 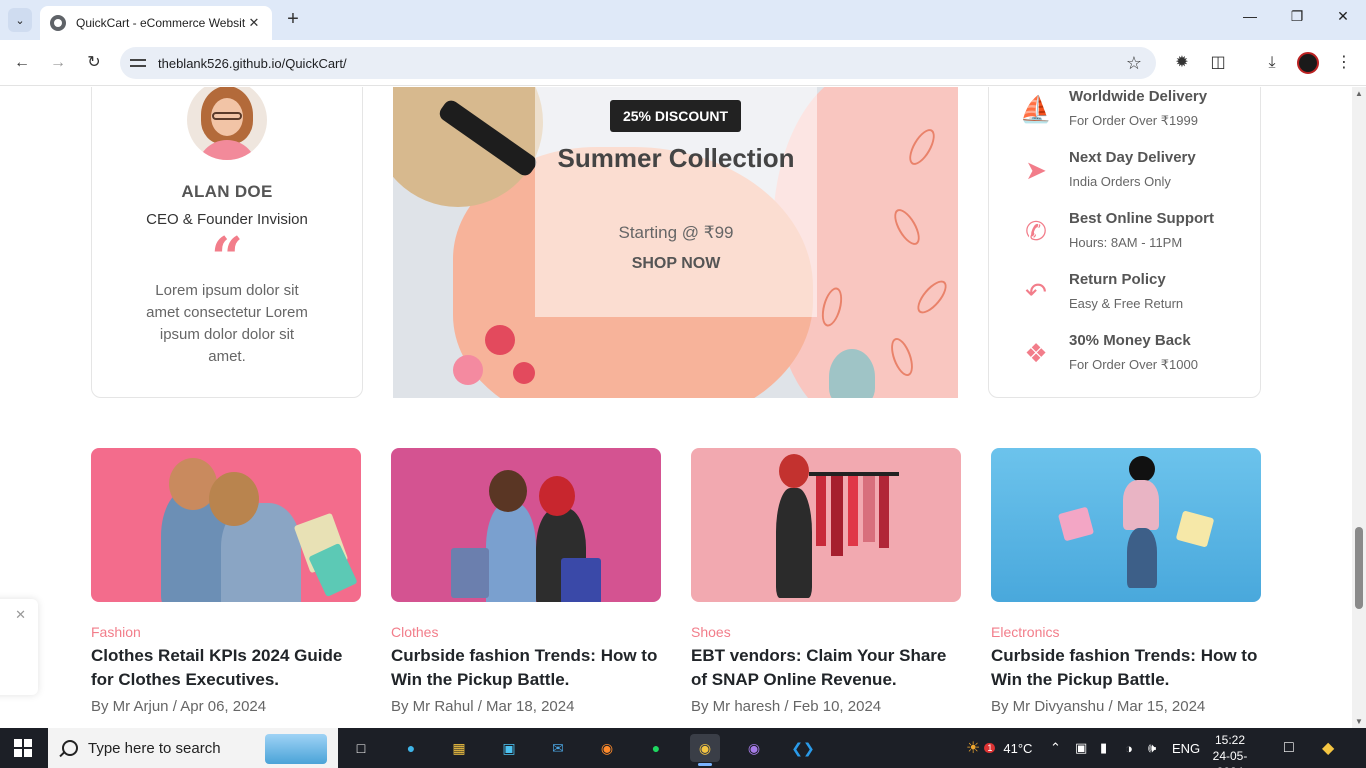 What do you see at coordinates (676, 158) in the screenshot?
I see `banner-title: Summer Collection` at bounding box center [676, 158].